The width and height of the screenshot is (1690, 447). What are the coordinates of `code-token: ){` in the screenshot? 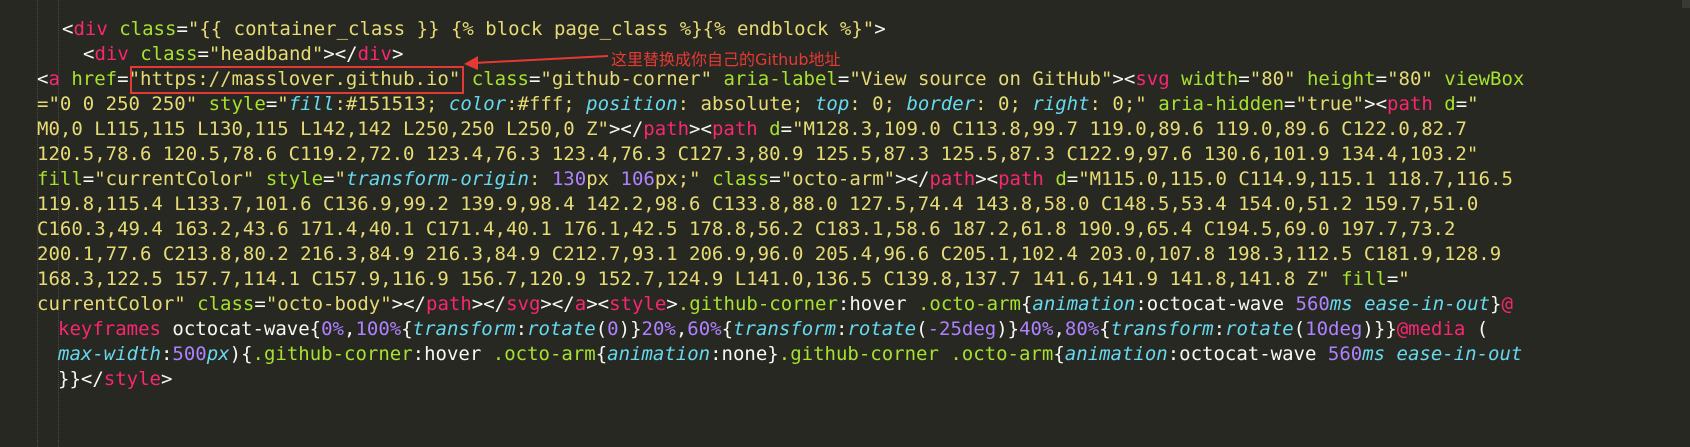 It's located at (241, 354).